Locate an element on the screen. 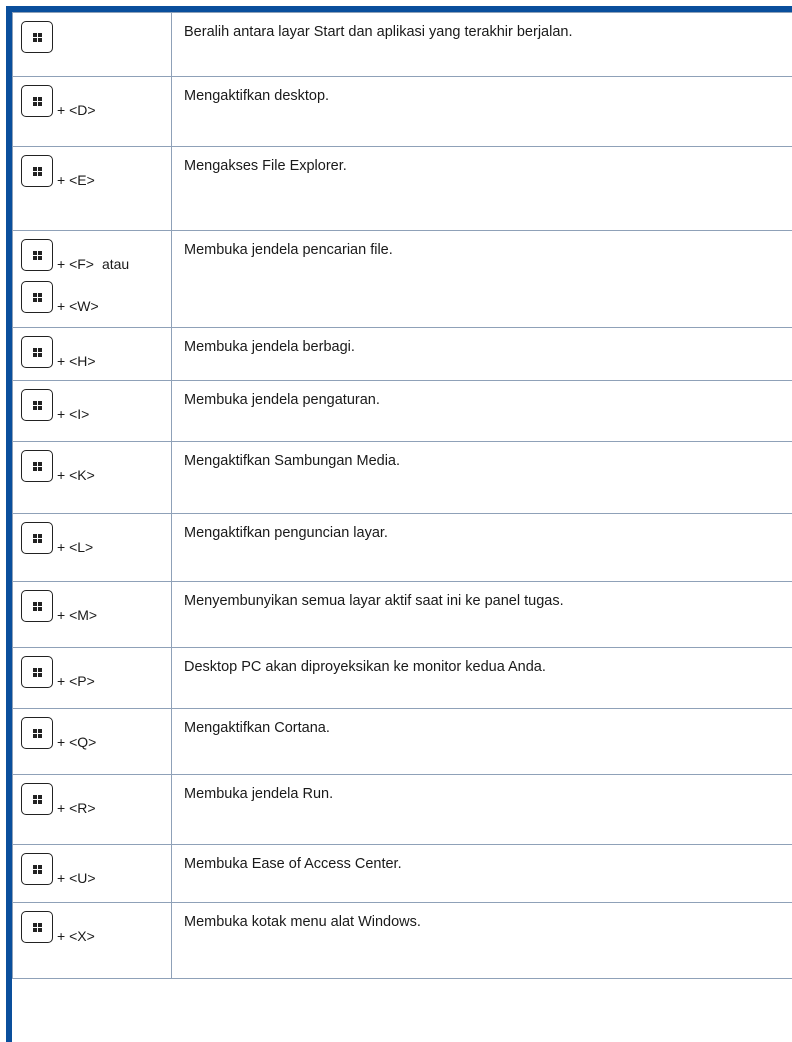 The image size is (792, 1042). table-row: + <L> Mengaktifkan penguncian layar. is located at coordinates (402, 547).